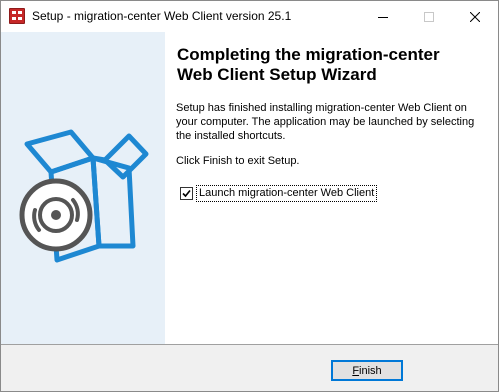 Image resolution: width=499 pixels, height=392 pixels. Describe the element at coordinates (17, 16) in the screenshot. I see `setup-app-icon` at that location.